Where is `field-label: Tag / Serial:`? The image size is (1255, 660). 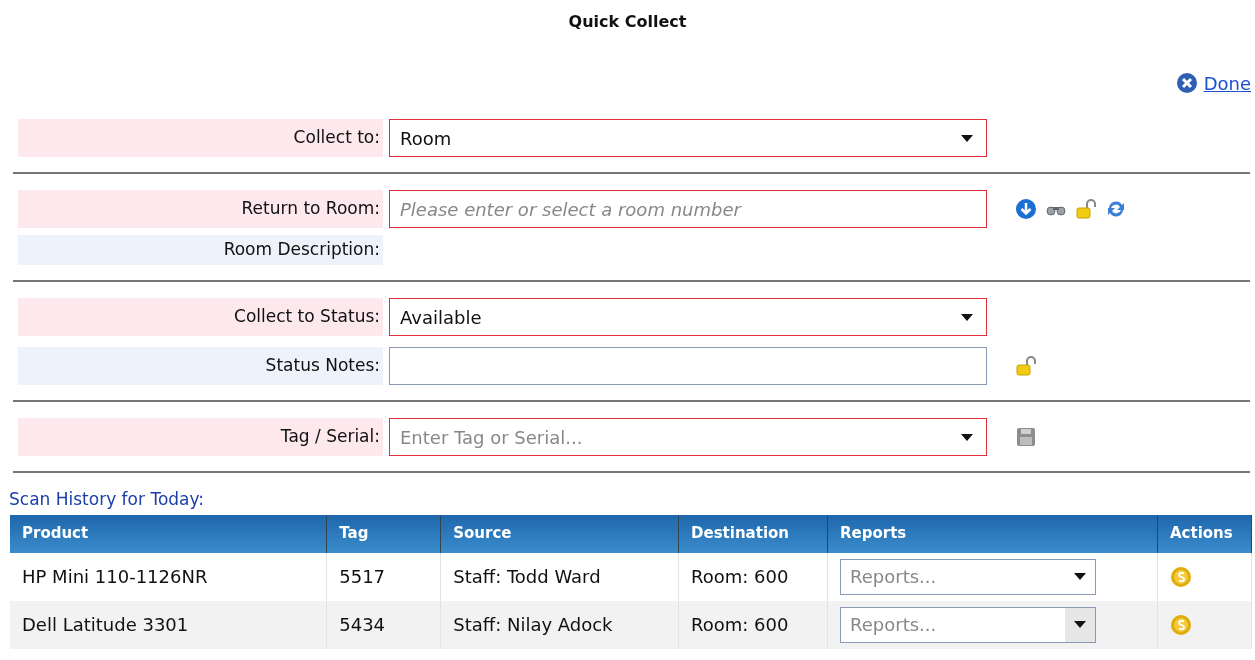 field-label: Tag / Serial: is located at coordinates (200, 437).